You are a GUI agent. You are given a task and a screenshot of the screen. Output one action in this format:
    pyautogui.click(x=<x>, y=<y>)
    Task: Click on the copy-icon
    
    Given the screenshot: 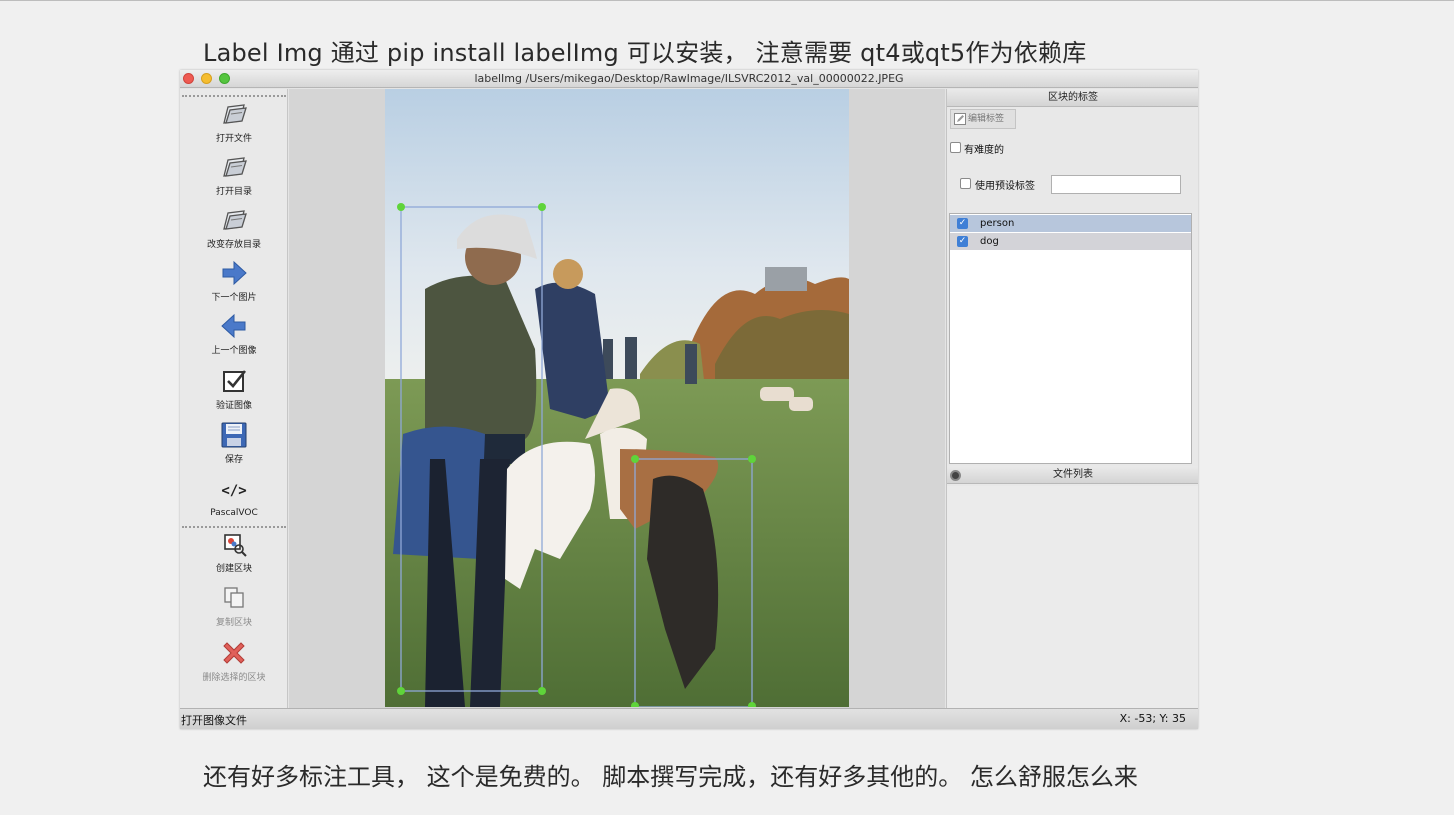 What is the action you would take?
    pyautogui.click(x=234, y=597)
    